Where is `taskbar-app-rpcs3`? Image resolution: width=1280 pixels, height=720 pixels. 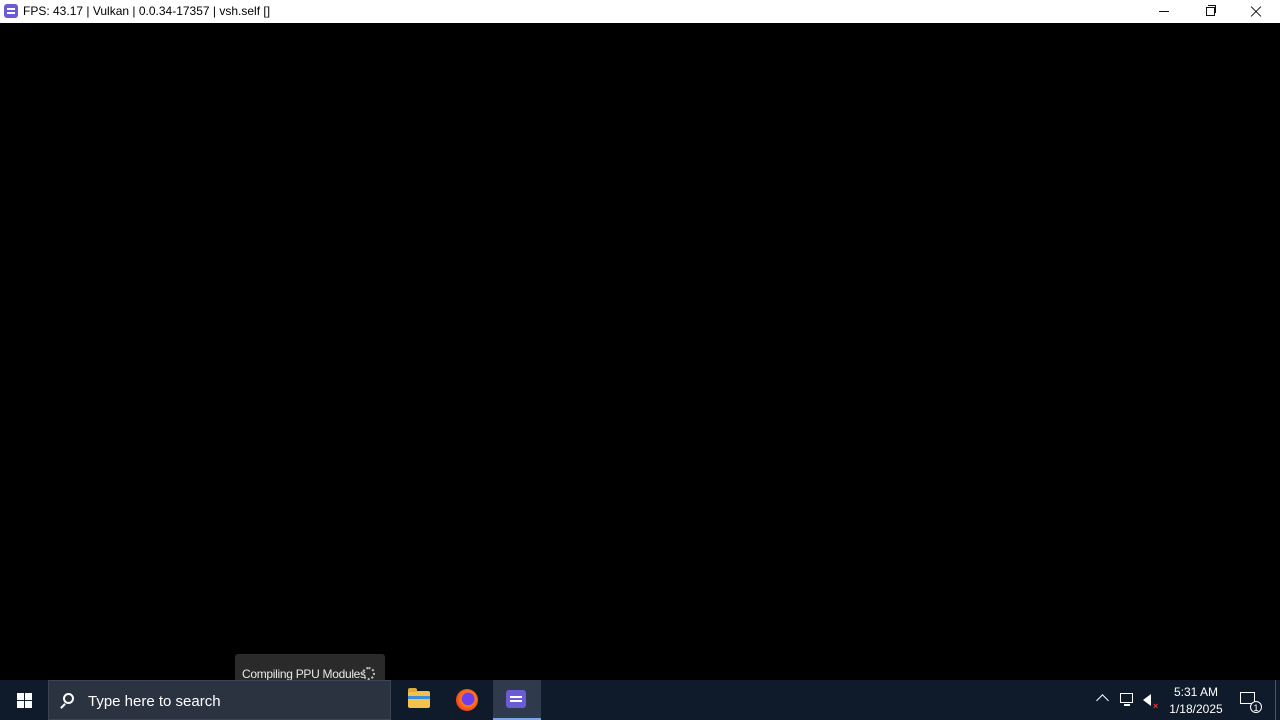
taskbar-app-rpcs3 is located at coordinates (517, 700).